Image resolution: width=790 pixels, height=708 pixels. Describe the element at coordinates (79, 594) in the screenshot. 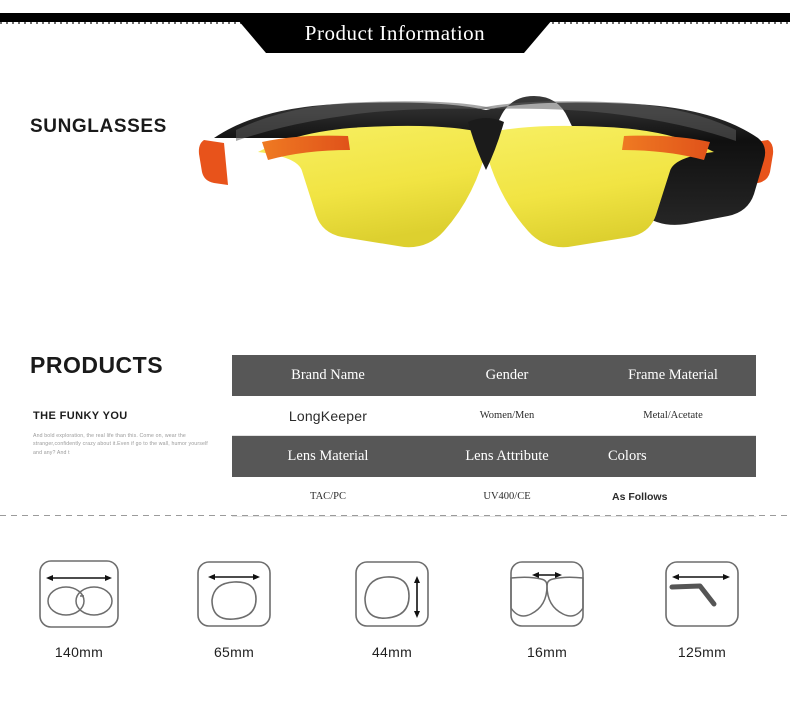

I see `frame-width-icon` at that location.